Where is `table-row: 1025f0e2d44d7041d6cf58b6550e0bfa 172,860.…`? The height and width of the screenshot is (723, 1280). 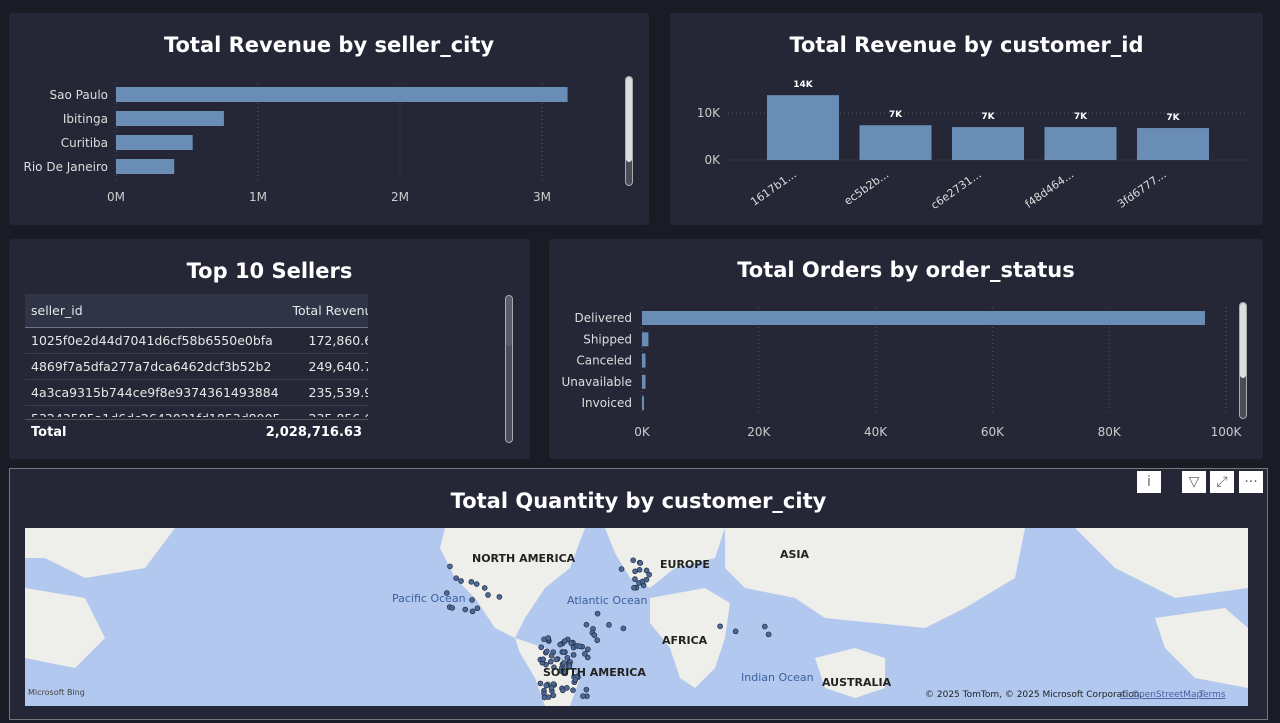
table-row: 1025f0e2d44d7041d6cf58b6550e0bfa 172,860.… is located at coordinates (196, 340).